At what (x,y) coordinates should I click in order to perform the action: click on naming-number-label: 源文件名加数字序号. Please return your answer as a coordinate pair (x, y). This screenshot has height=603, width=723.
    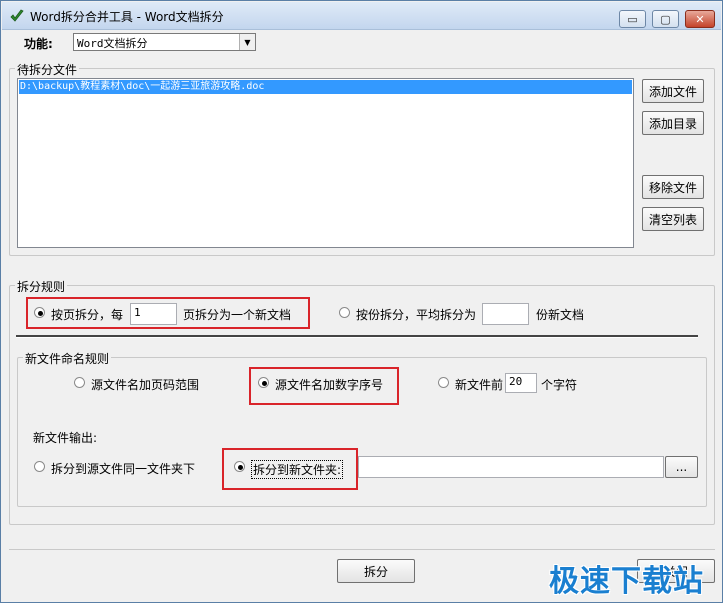
    Looking at the image, I should click on (329, 385).